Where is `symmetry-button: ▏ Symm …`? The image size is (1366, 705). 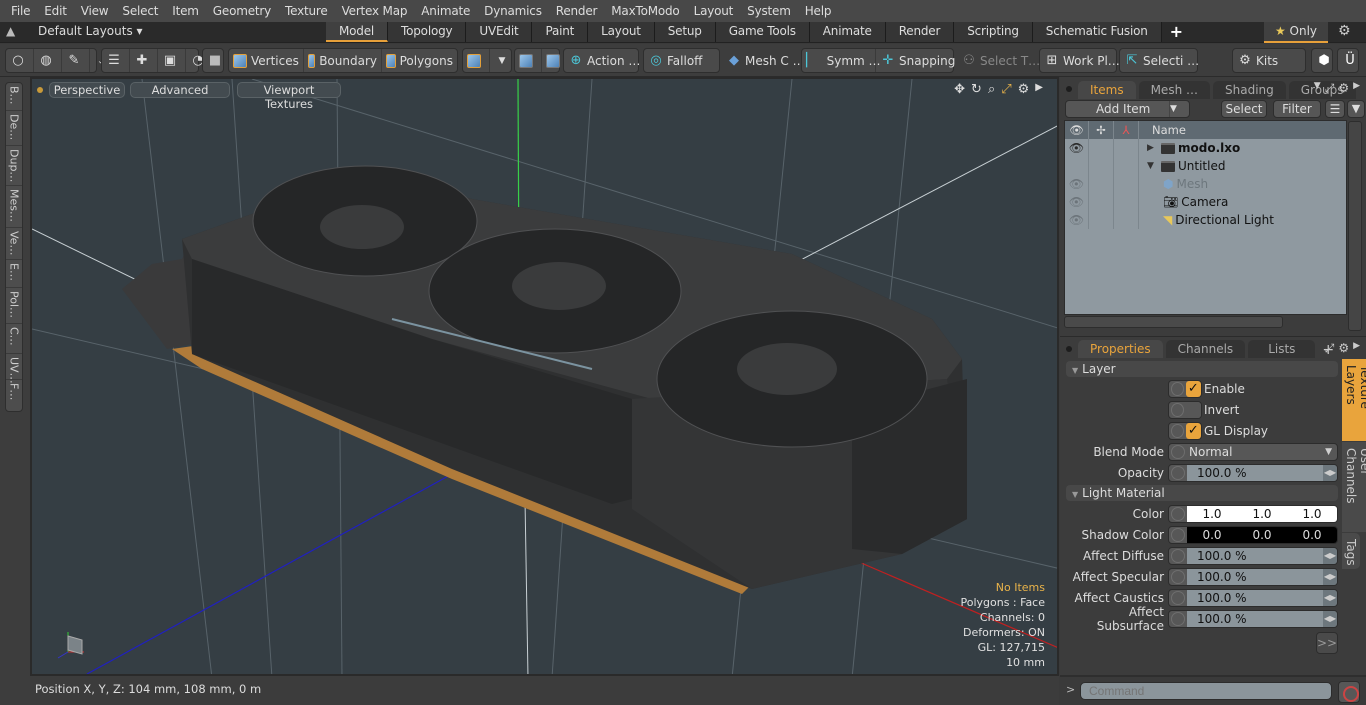
symmetry-button: ▏ Symm … is located at coordinates (841, 60).